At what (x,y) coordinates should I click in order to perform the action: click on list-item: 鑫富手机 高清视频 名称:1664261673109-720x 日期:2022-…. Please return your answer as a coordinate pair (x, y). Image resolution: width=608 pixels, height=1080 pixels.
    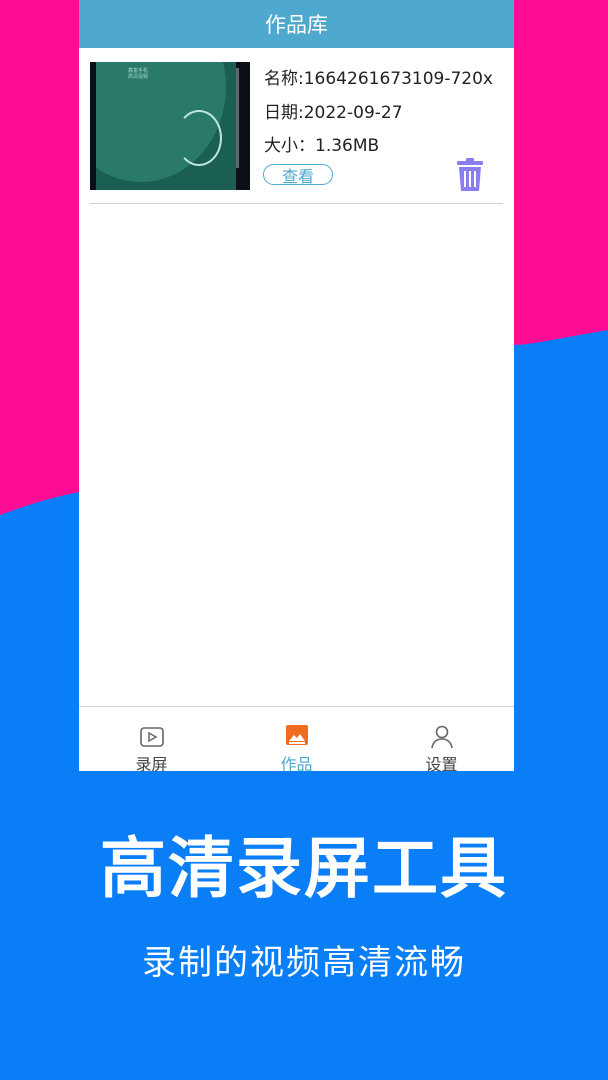
    Looking at the image, I should click on (296, 132).